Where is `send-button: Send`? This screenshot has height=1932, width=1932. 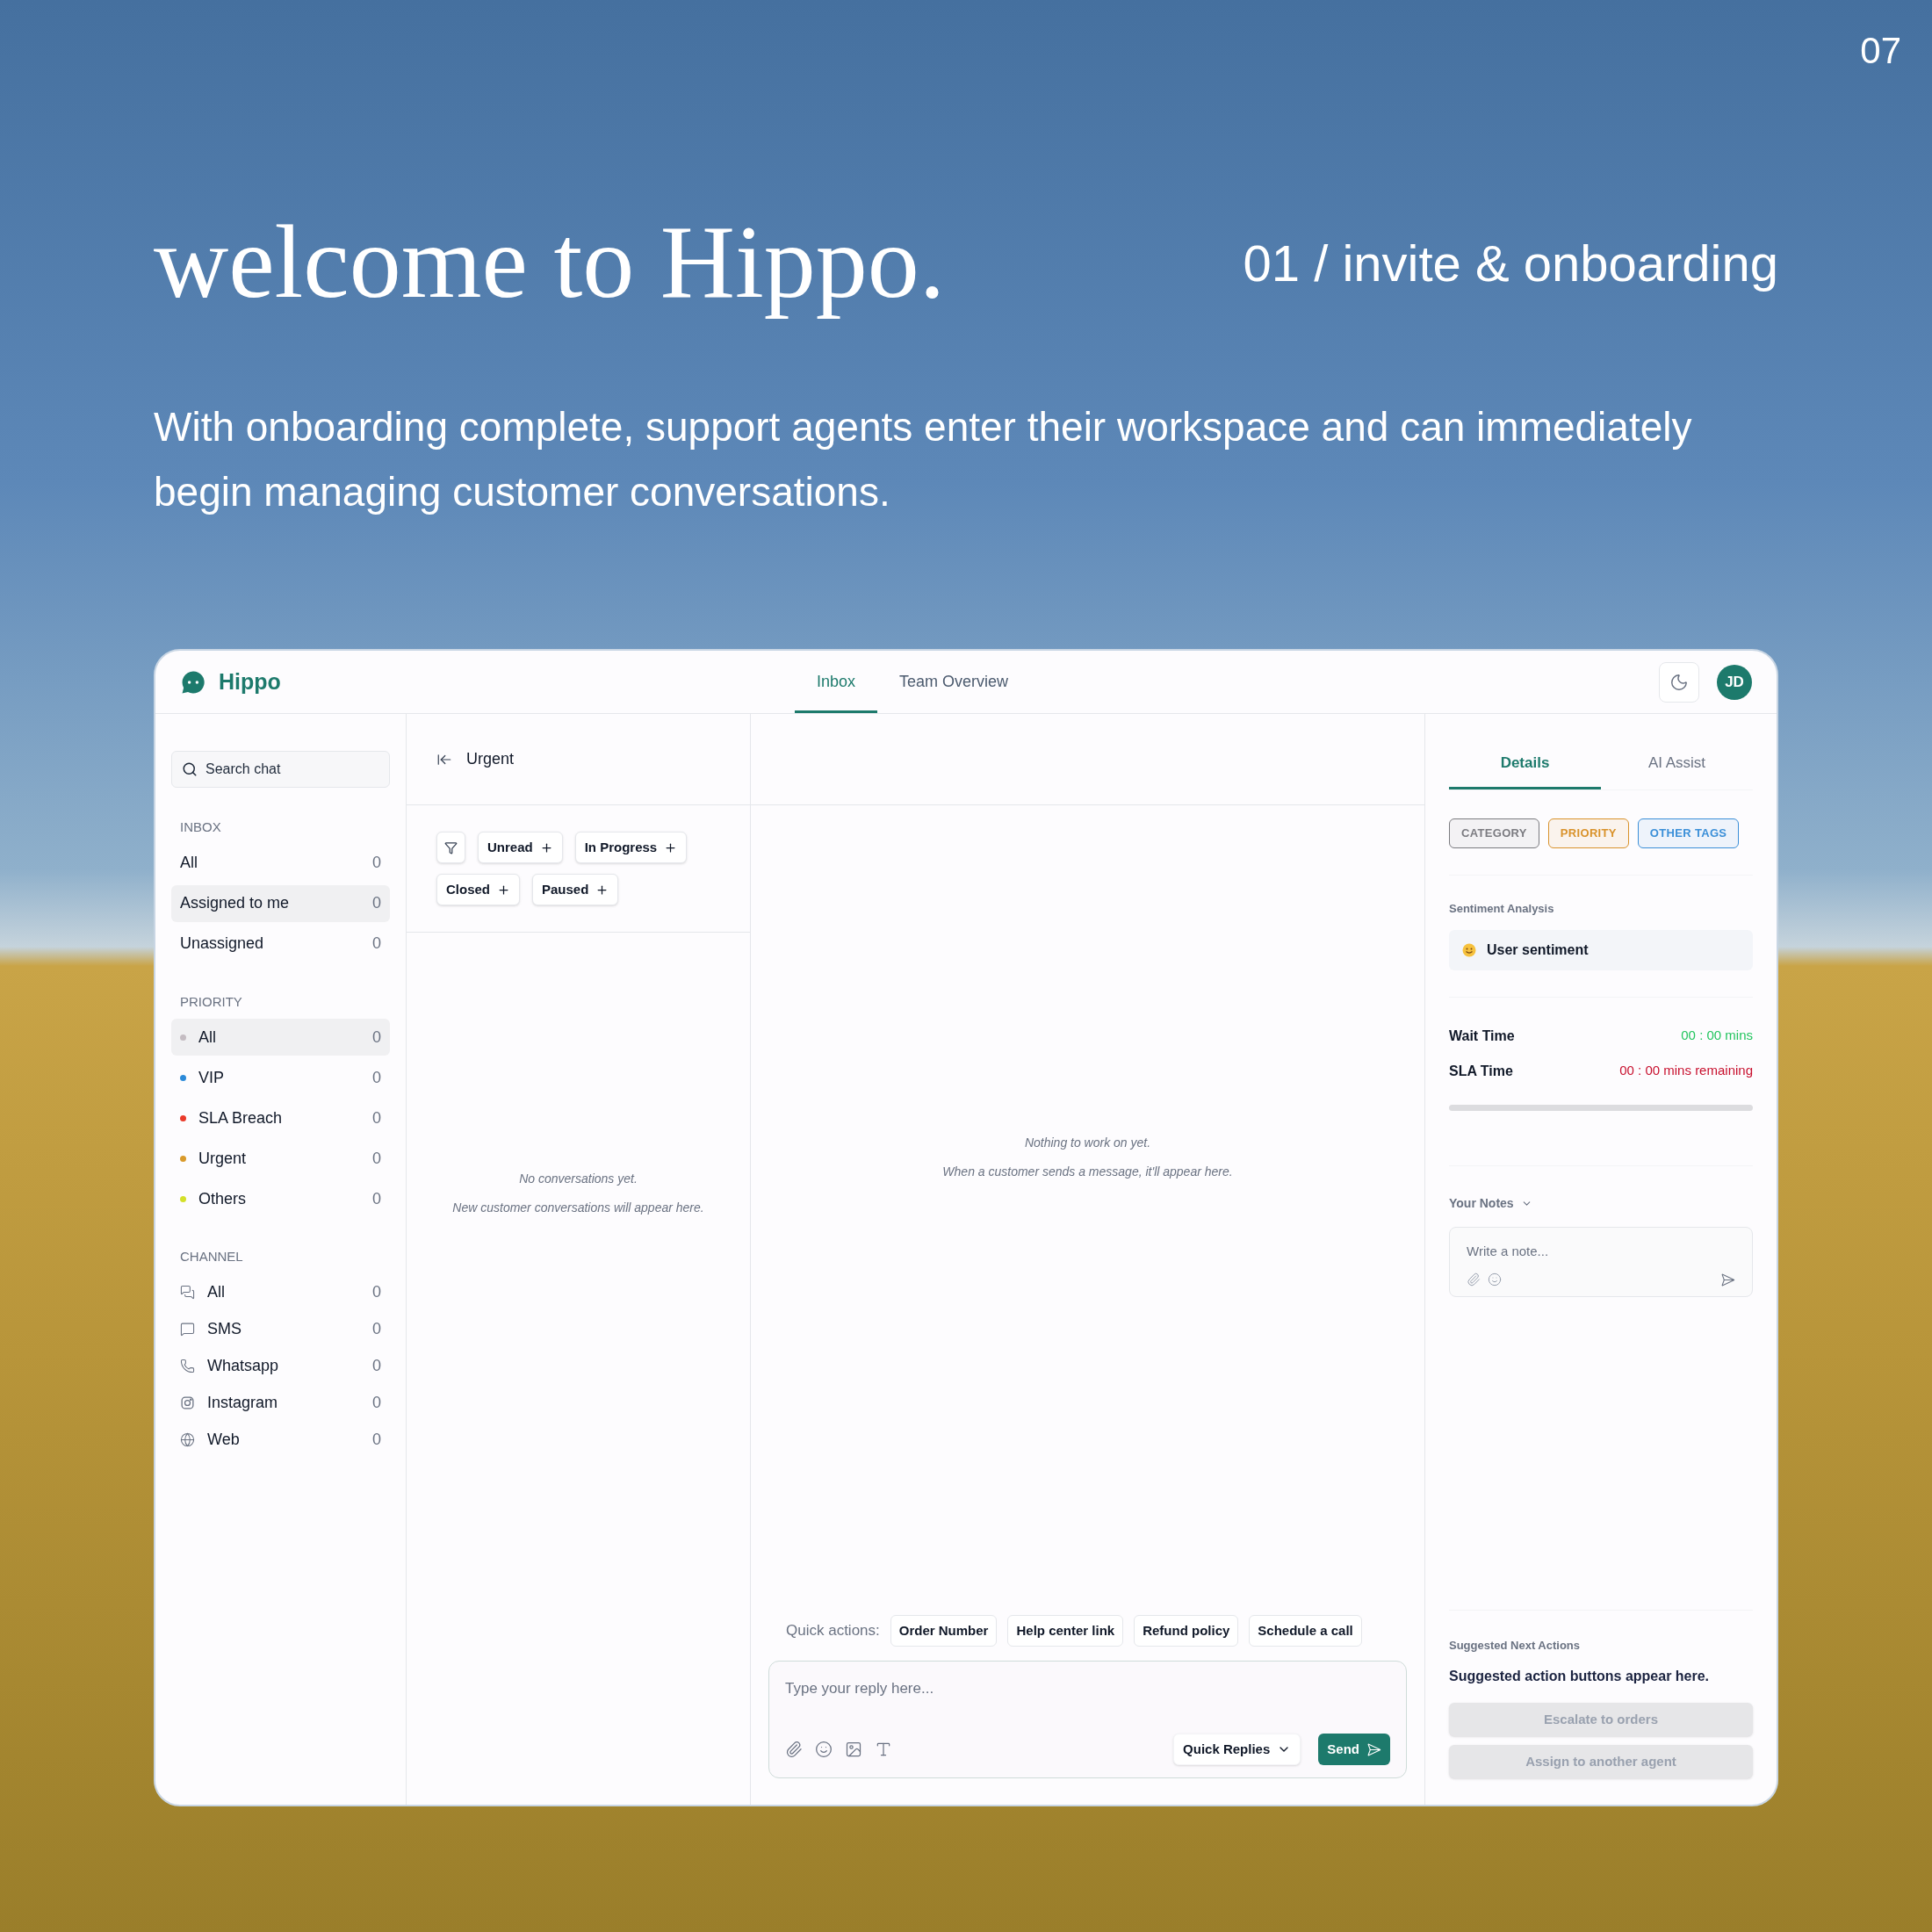
send-button: Send is located at coordinates (1354, 1750).